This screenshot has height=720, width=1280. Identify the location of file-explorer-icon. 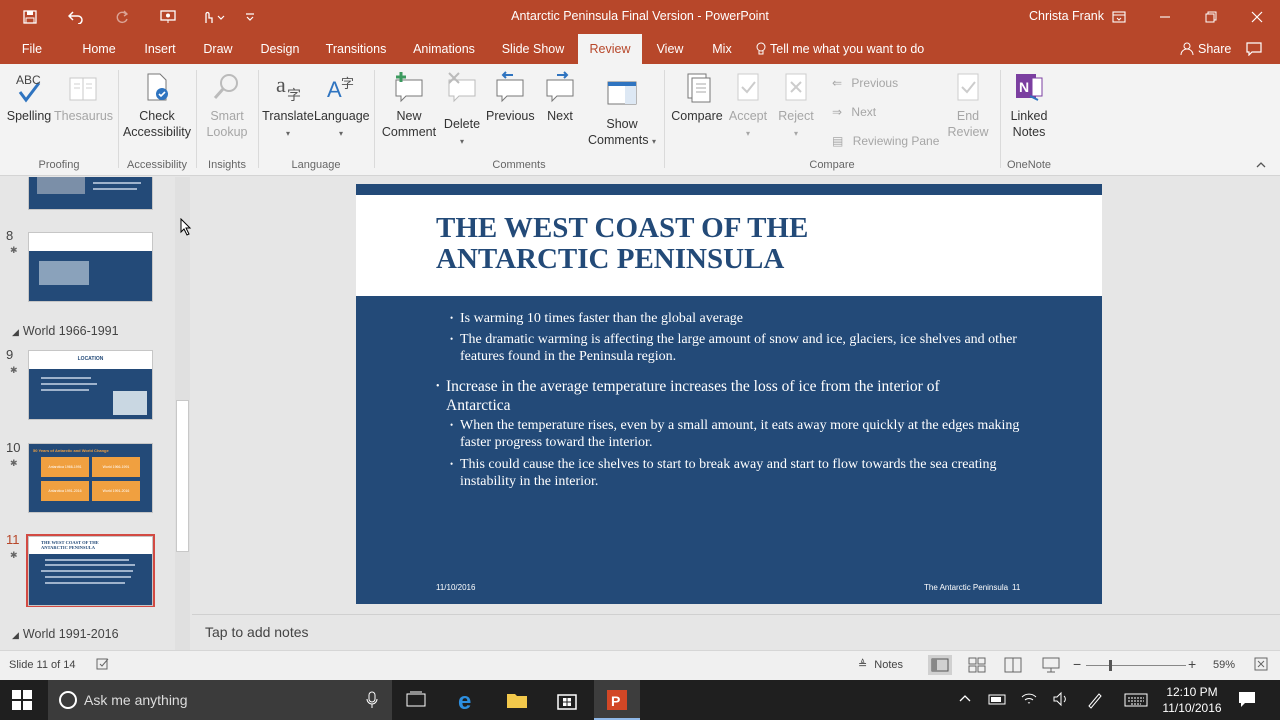
(517, 700).